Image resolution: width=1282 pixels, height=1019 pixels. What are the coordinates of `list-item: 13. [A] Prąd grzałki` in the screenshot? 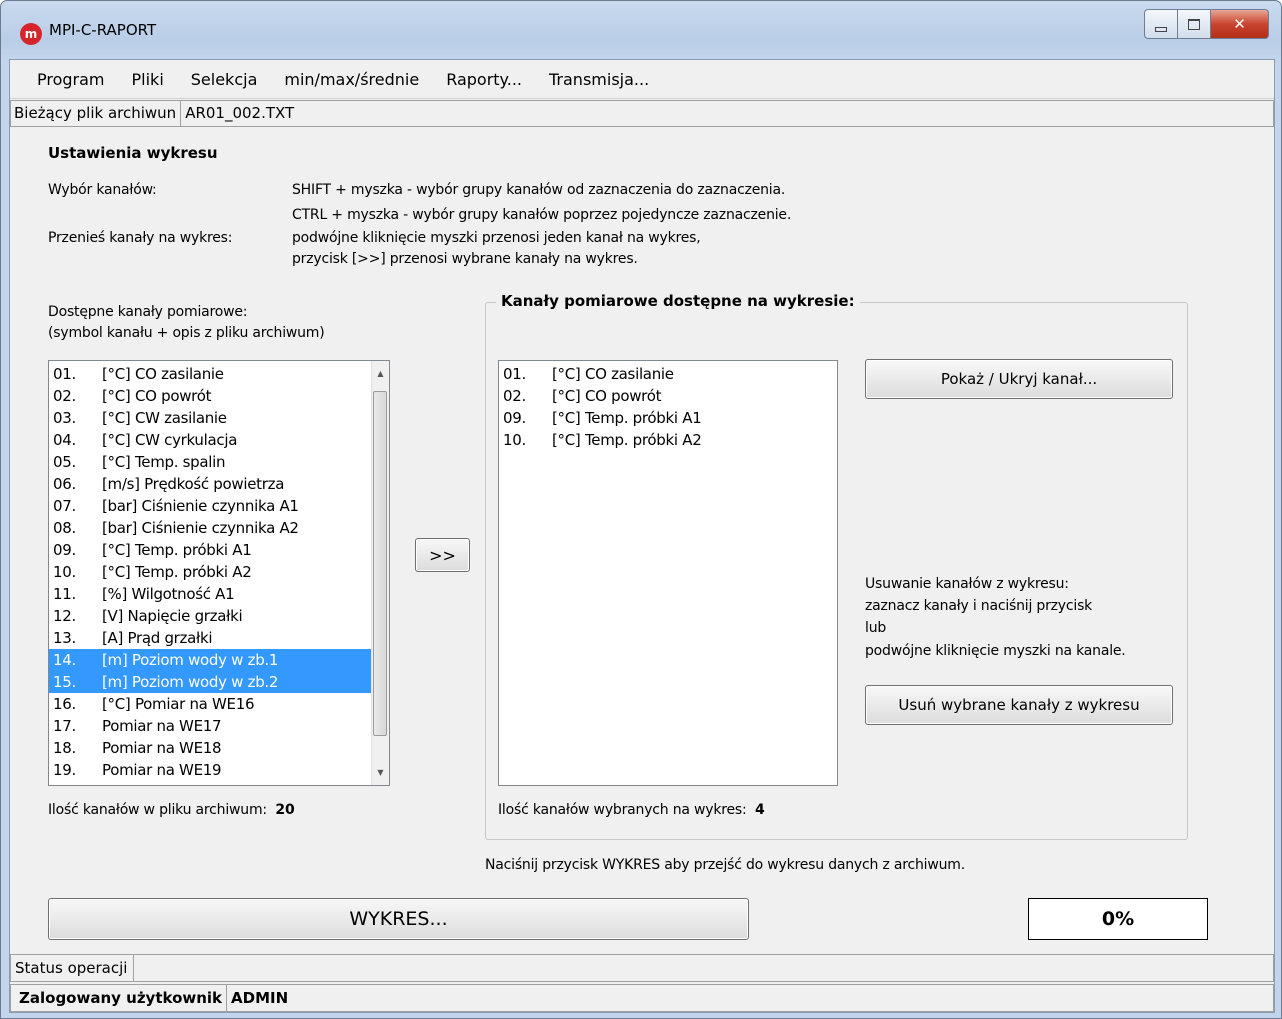 It's located at (219, 638).